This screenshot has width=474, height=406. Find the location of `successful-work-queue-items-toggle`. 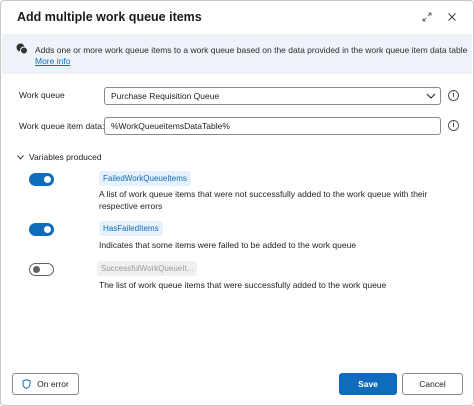

successful-work-queue-items-toggle is located at coordinates (41, 269).